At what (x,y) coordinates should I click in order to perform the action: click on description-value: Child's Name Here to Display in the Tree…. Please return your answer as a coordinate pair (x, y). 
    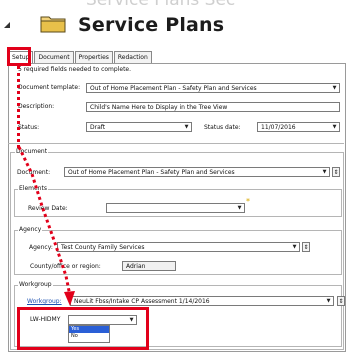
    Looking at the image, I should click on (159, 107).